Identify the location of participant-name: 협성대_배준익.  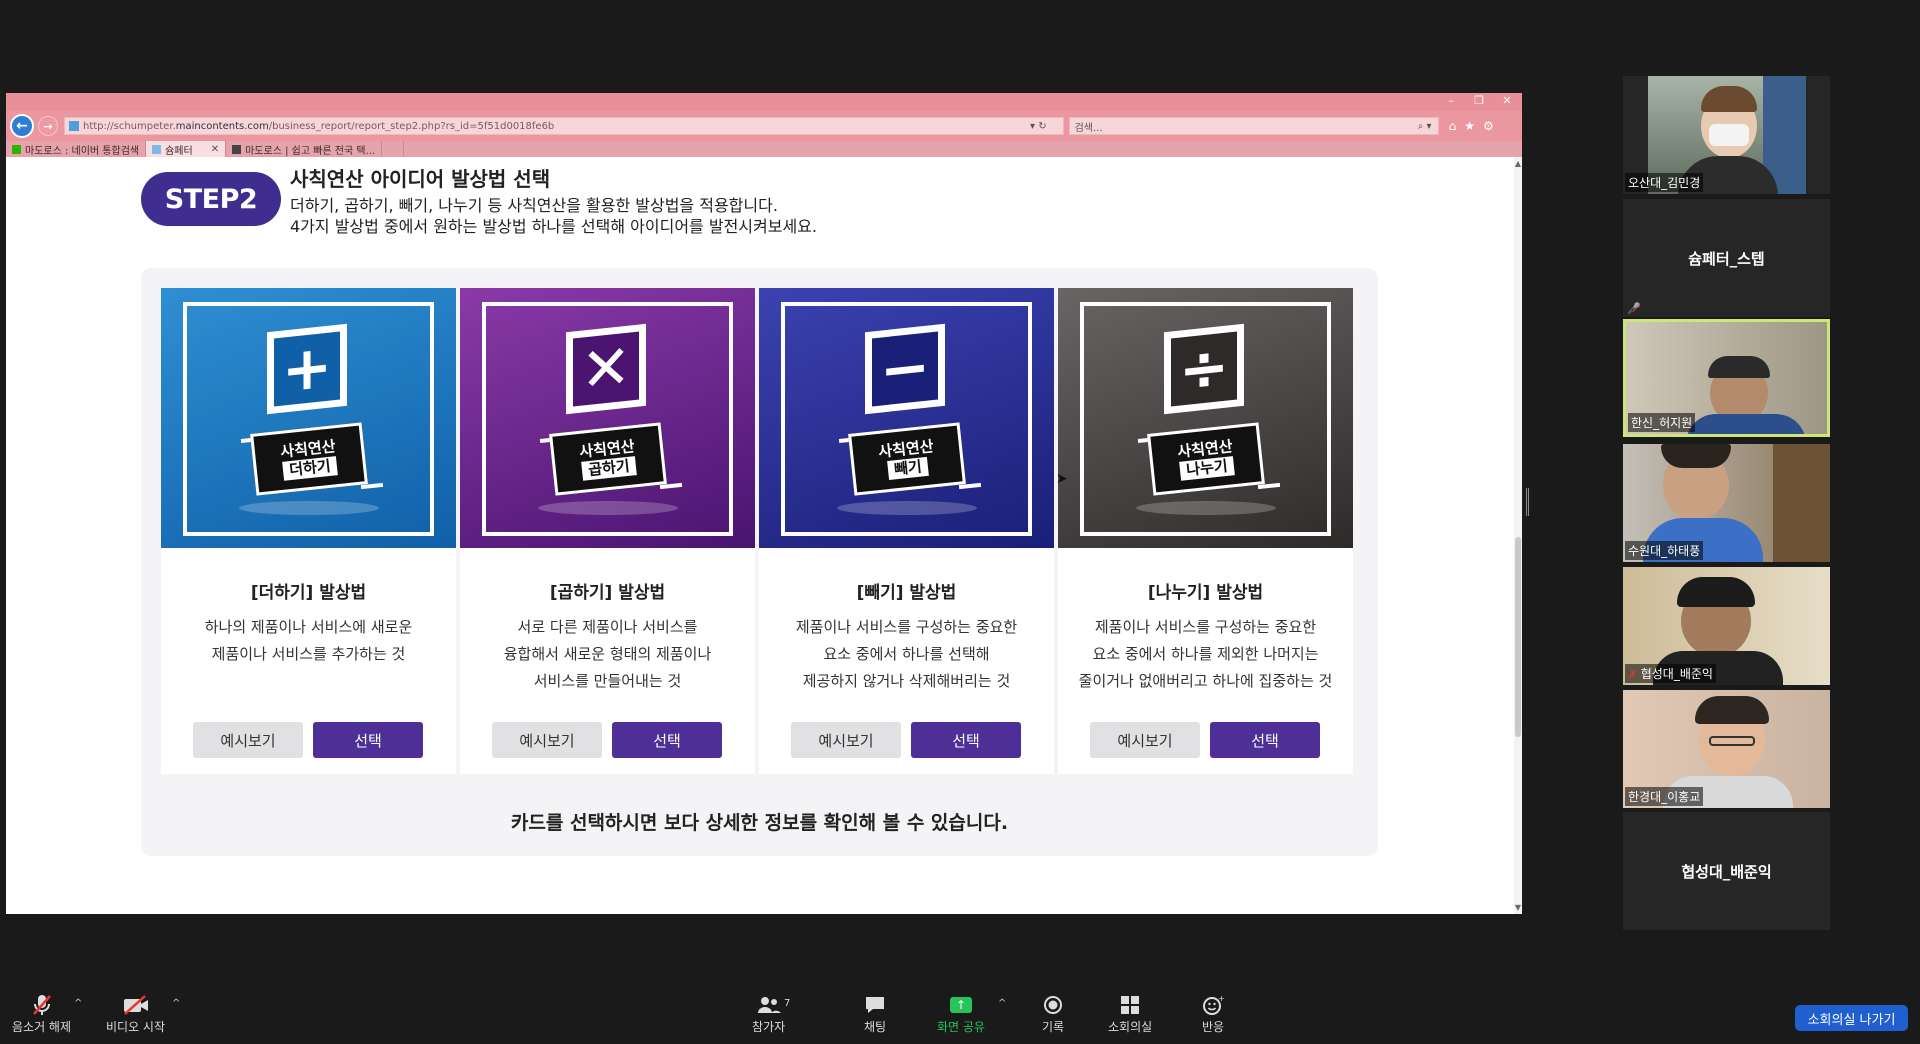
(1726, 871).